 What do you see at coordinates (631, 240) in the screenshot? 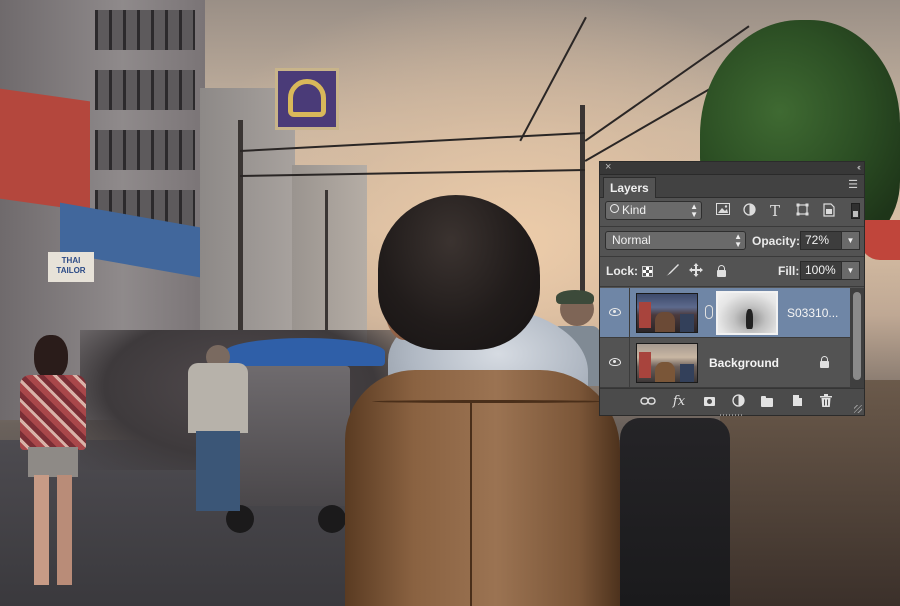
I see `blend-mode-value: Normal` at bounding box center [631, 240].